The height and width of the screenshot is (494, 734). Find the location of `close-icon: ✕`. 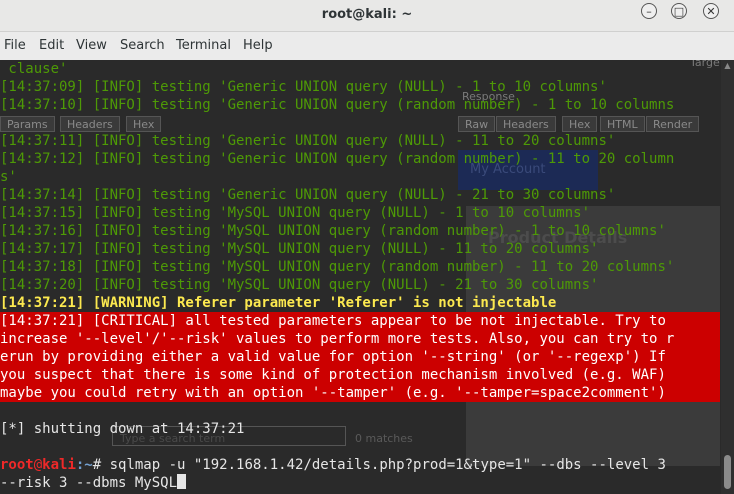

close-icon: ✕ is located at coordinates (711, 11).